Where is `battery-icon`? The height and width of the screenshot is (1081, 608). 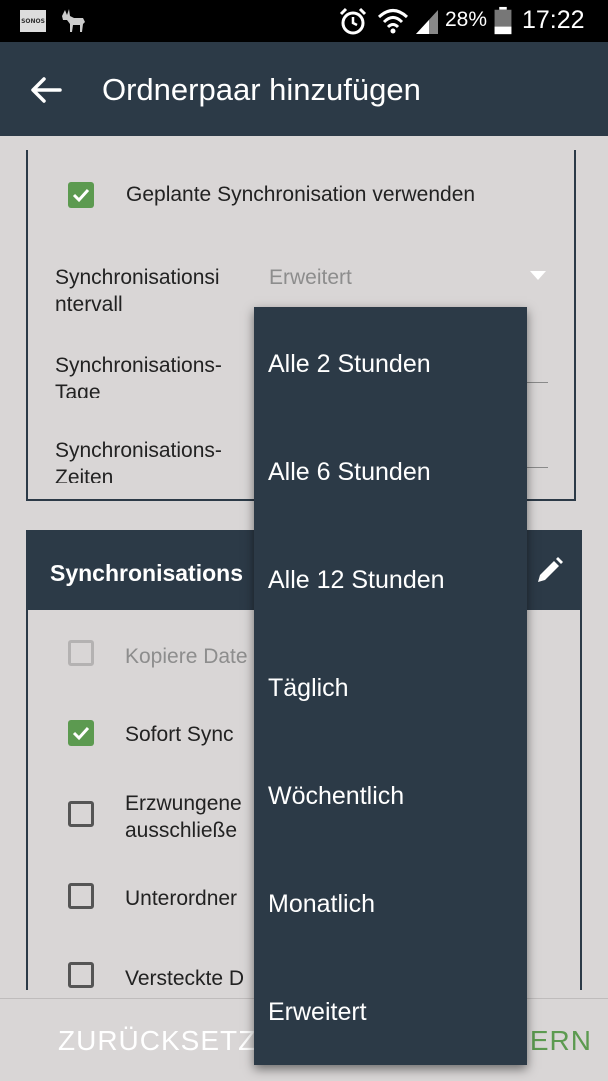
battery-icon is located at coordinates (503, 20).